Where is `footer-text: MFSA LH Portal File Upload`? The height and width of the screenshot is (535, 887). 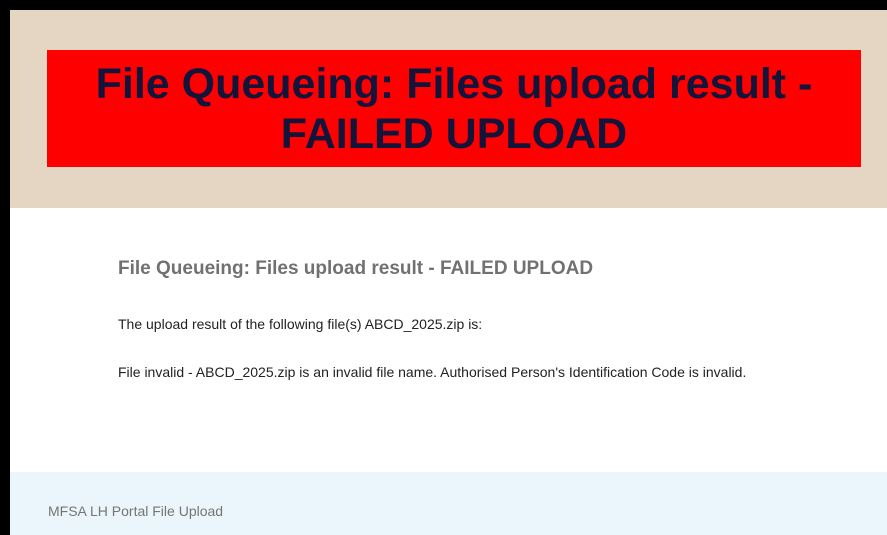 footer-text: MFSA LH Portal File Upload is located at coordinates (136, 511).